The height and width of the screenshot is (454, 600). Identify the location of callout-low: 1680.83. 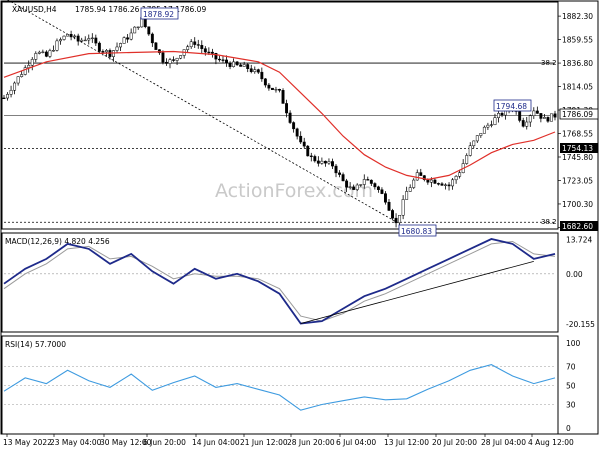
(416, 231).